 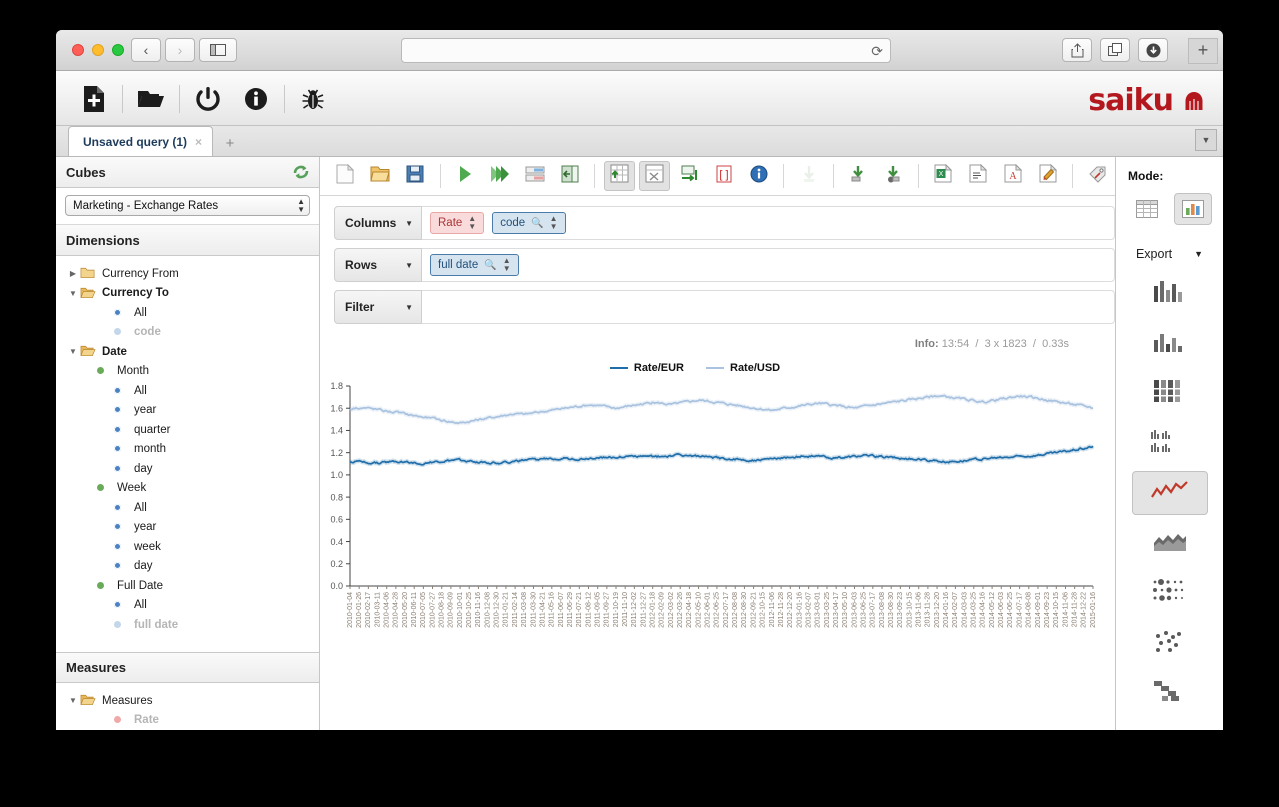 What do you see at coordinates (415, 176) in the screenshot?
I see `save-query-button` at bounding box center [415, 176].